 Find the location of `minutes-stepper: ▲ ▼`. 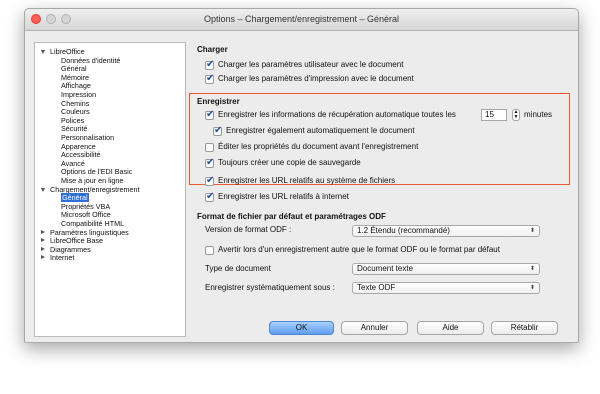

minutes-stepper: ▲ ▼ is located at coordinates (516, 115).